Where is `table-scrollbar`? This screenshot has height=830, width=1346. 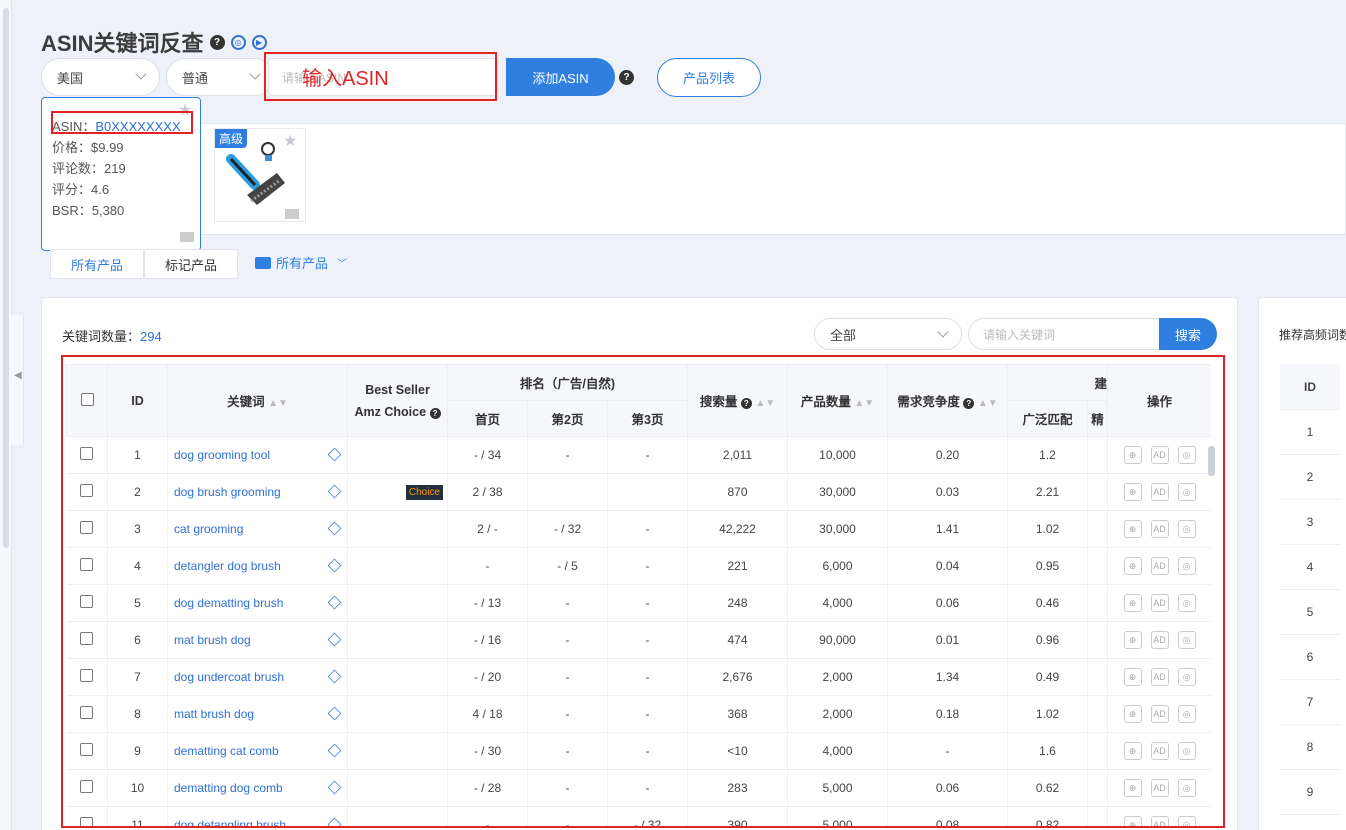 table-scrollbar is located at coordinates (1211, 630).